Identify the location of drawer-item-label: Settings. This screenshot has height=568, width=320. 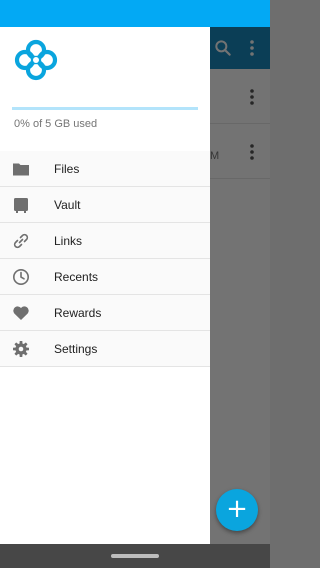
(76, 349).